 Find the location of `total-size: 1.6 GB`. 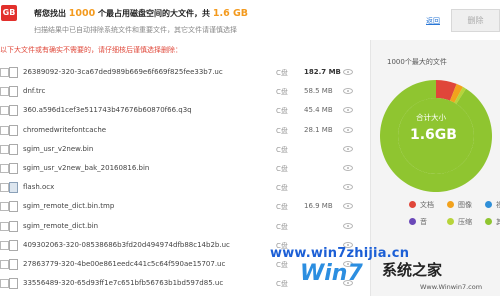

total-size: 1.6 GB is located at coordinates (230, 13).